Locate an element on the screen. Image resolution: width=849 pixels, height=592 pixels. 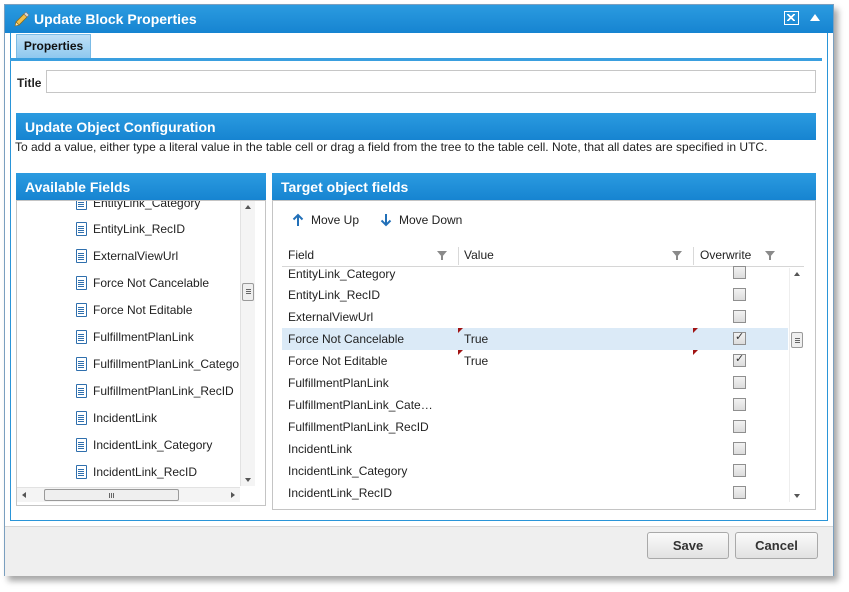
section-heading: Update Object Configuration is located at coordinates (416, 126).